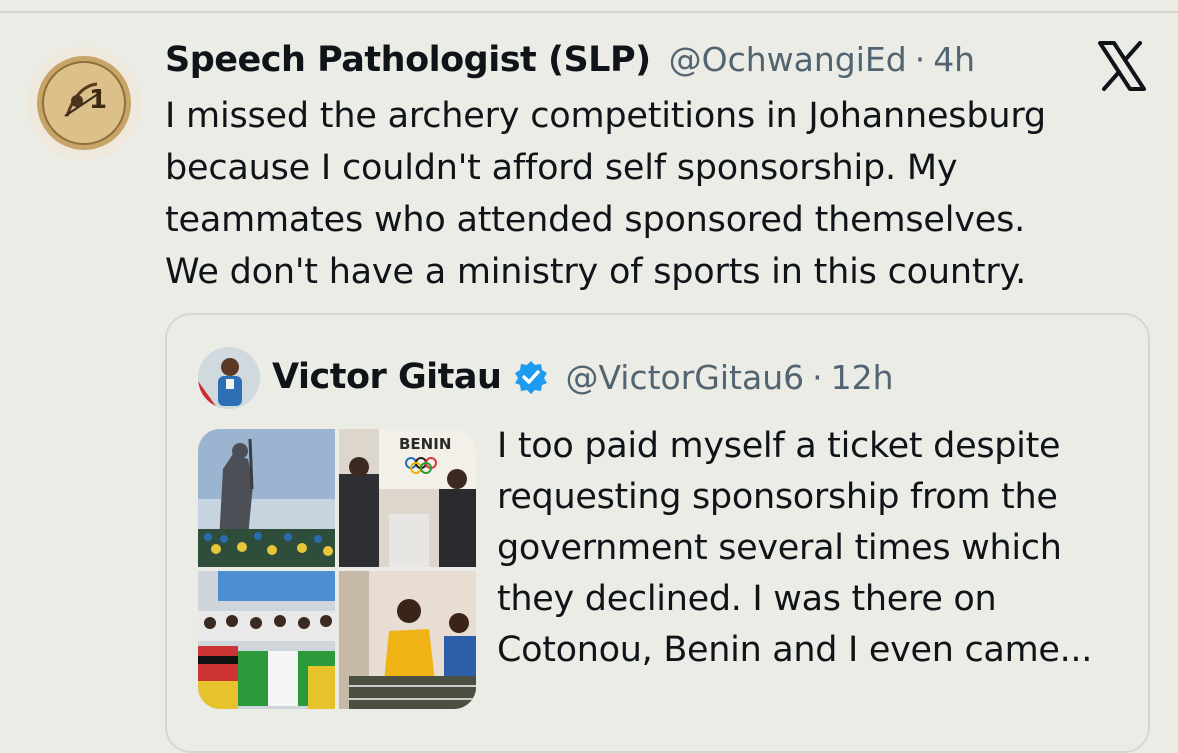 This screenshot has height=753, width=1178. I want to click on quoted-tweet-header: Victor Gitau @VictorGitau6 · 12h, so click(583, 377).